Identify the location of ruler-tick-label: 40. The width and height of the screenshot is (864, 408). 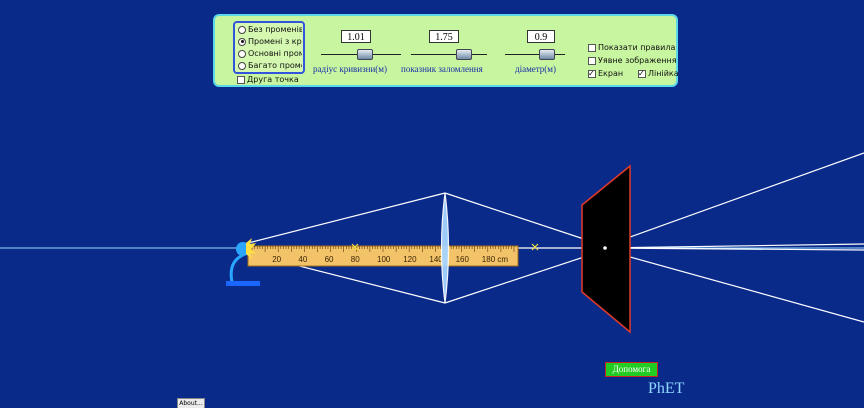
(302, 259).